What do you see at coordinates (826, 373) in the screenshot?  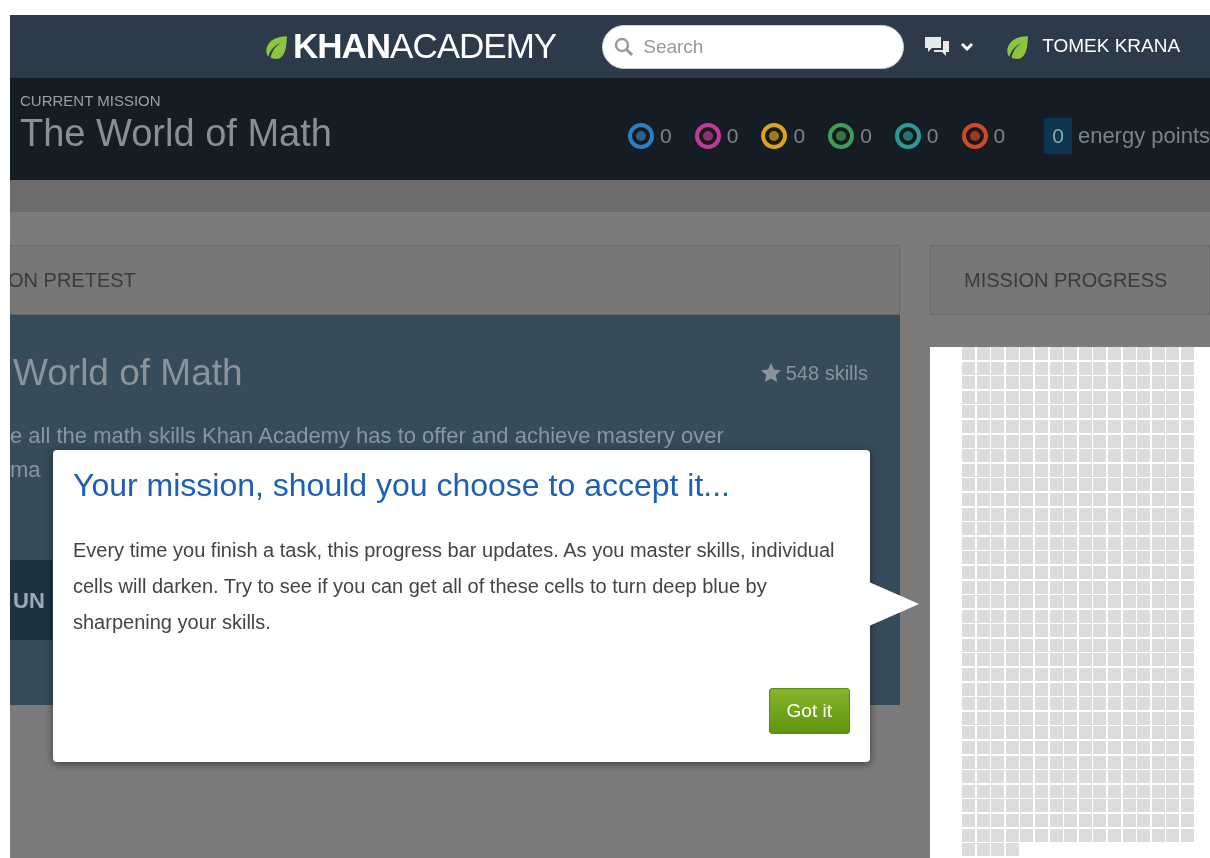 I see `skills-count: 548 skills` at bounding box center [826, 373].